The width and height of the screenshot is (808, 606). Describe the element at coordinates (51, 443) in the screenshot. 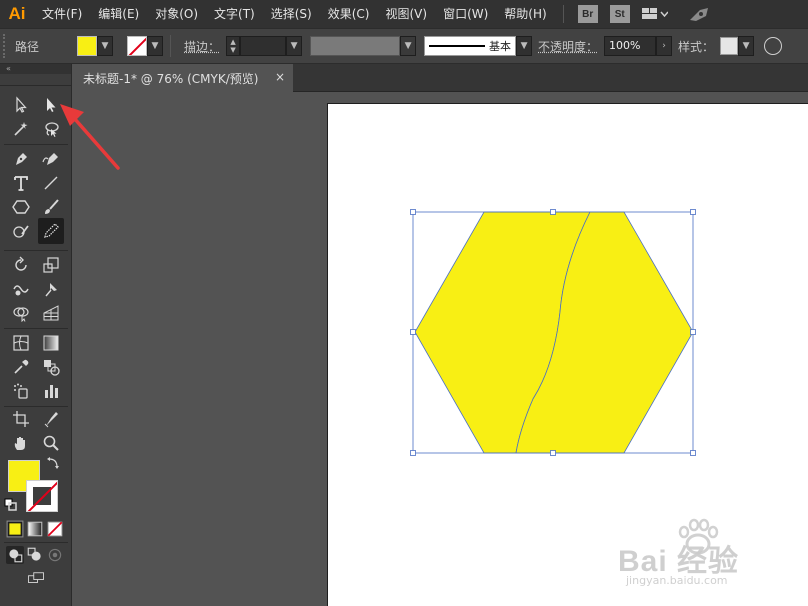

I see `zoom-tool-icon` at that location.